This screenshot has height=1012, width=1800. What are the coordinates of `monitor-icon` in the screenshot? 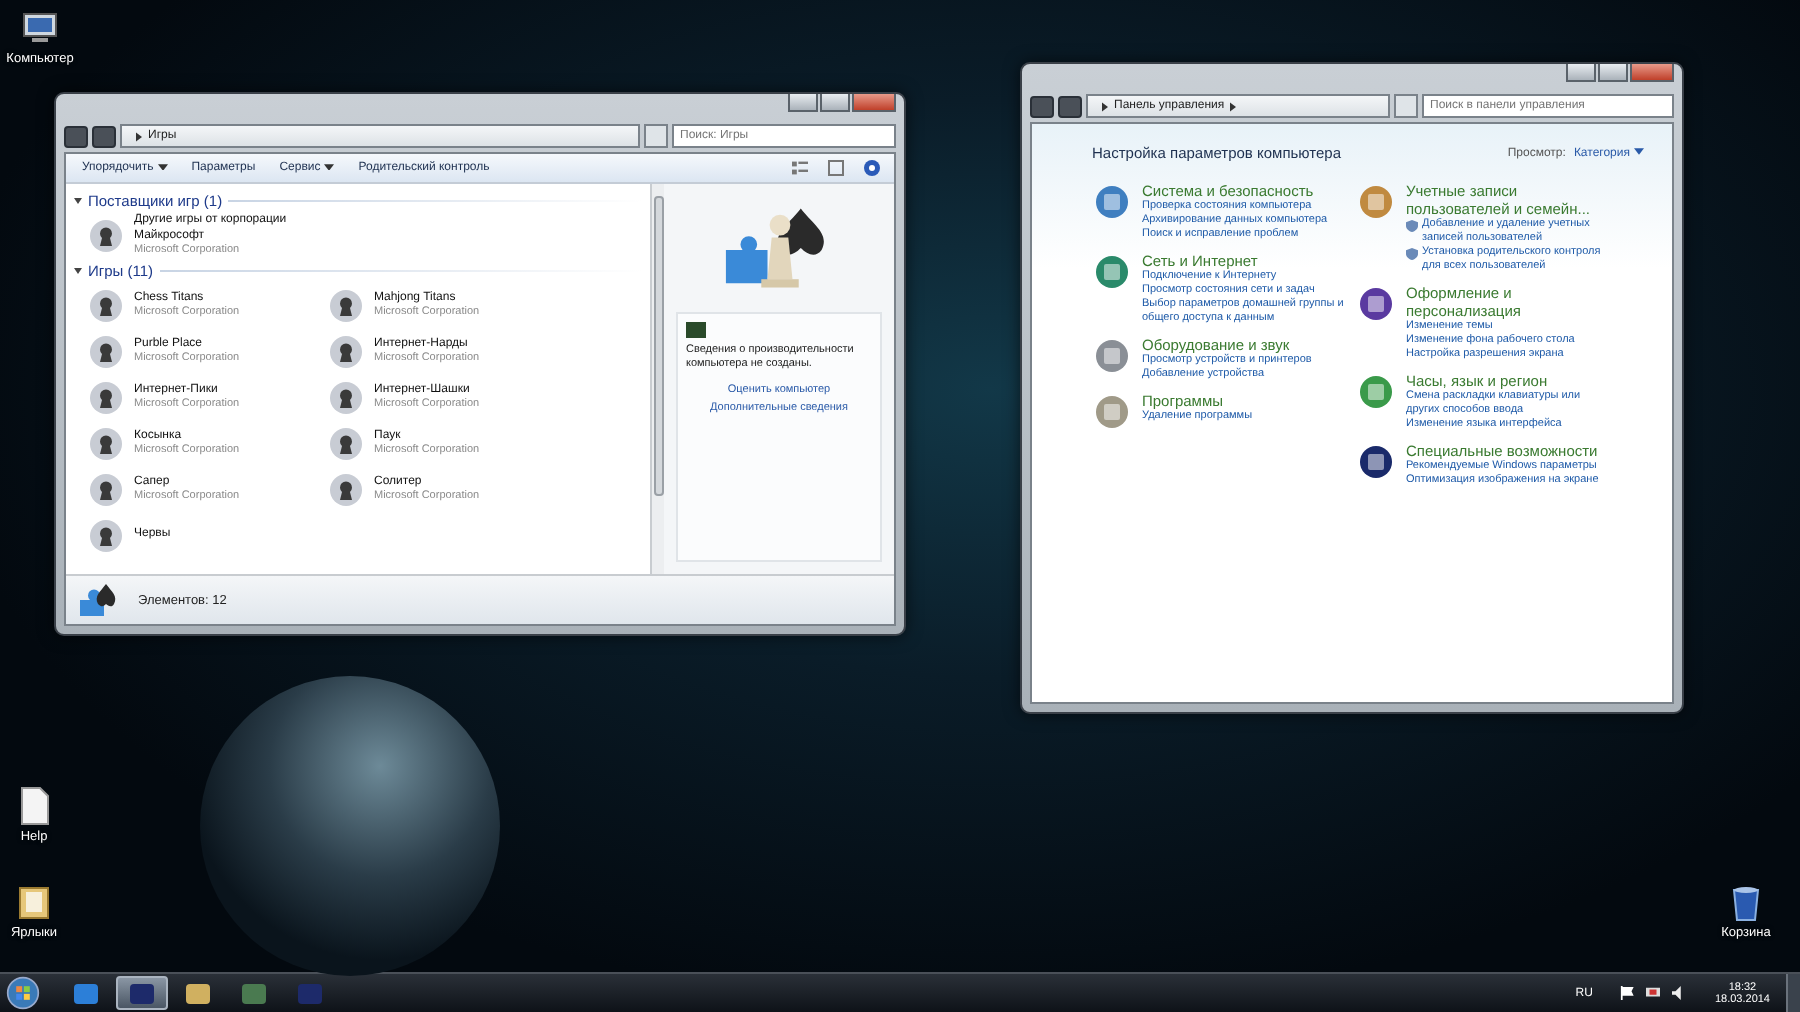 It's located at (696, 330).